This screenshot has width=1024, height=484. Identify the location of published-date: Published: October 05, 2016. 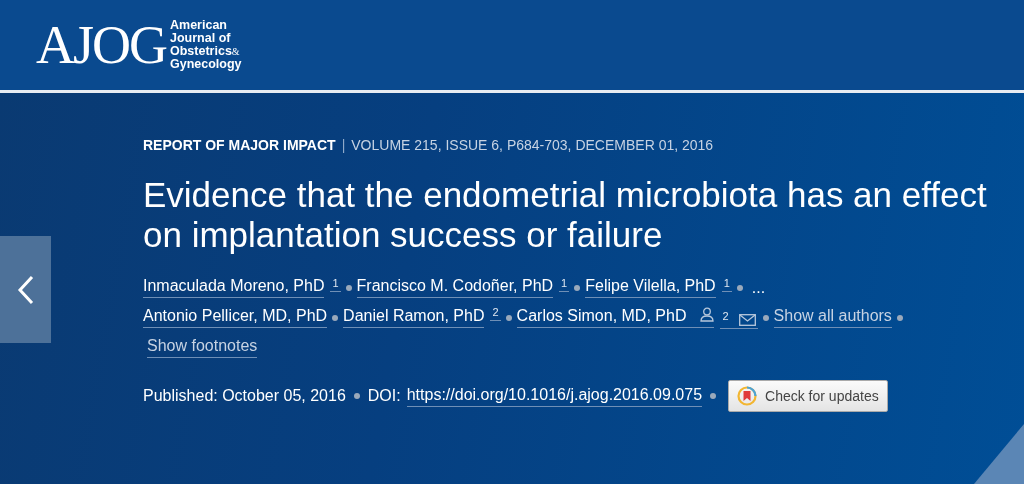
(244, 396).